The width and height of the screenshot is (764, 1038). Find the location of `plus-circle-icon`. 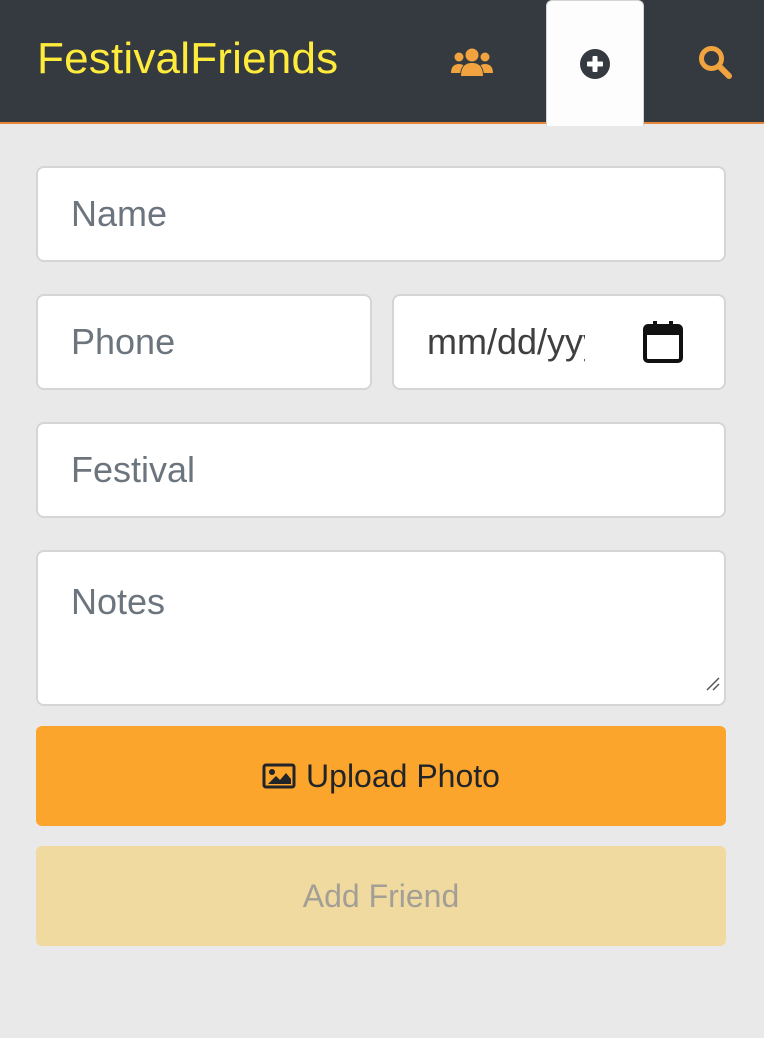

plus-circle-icon is located at coordinates (595, 63).